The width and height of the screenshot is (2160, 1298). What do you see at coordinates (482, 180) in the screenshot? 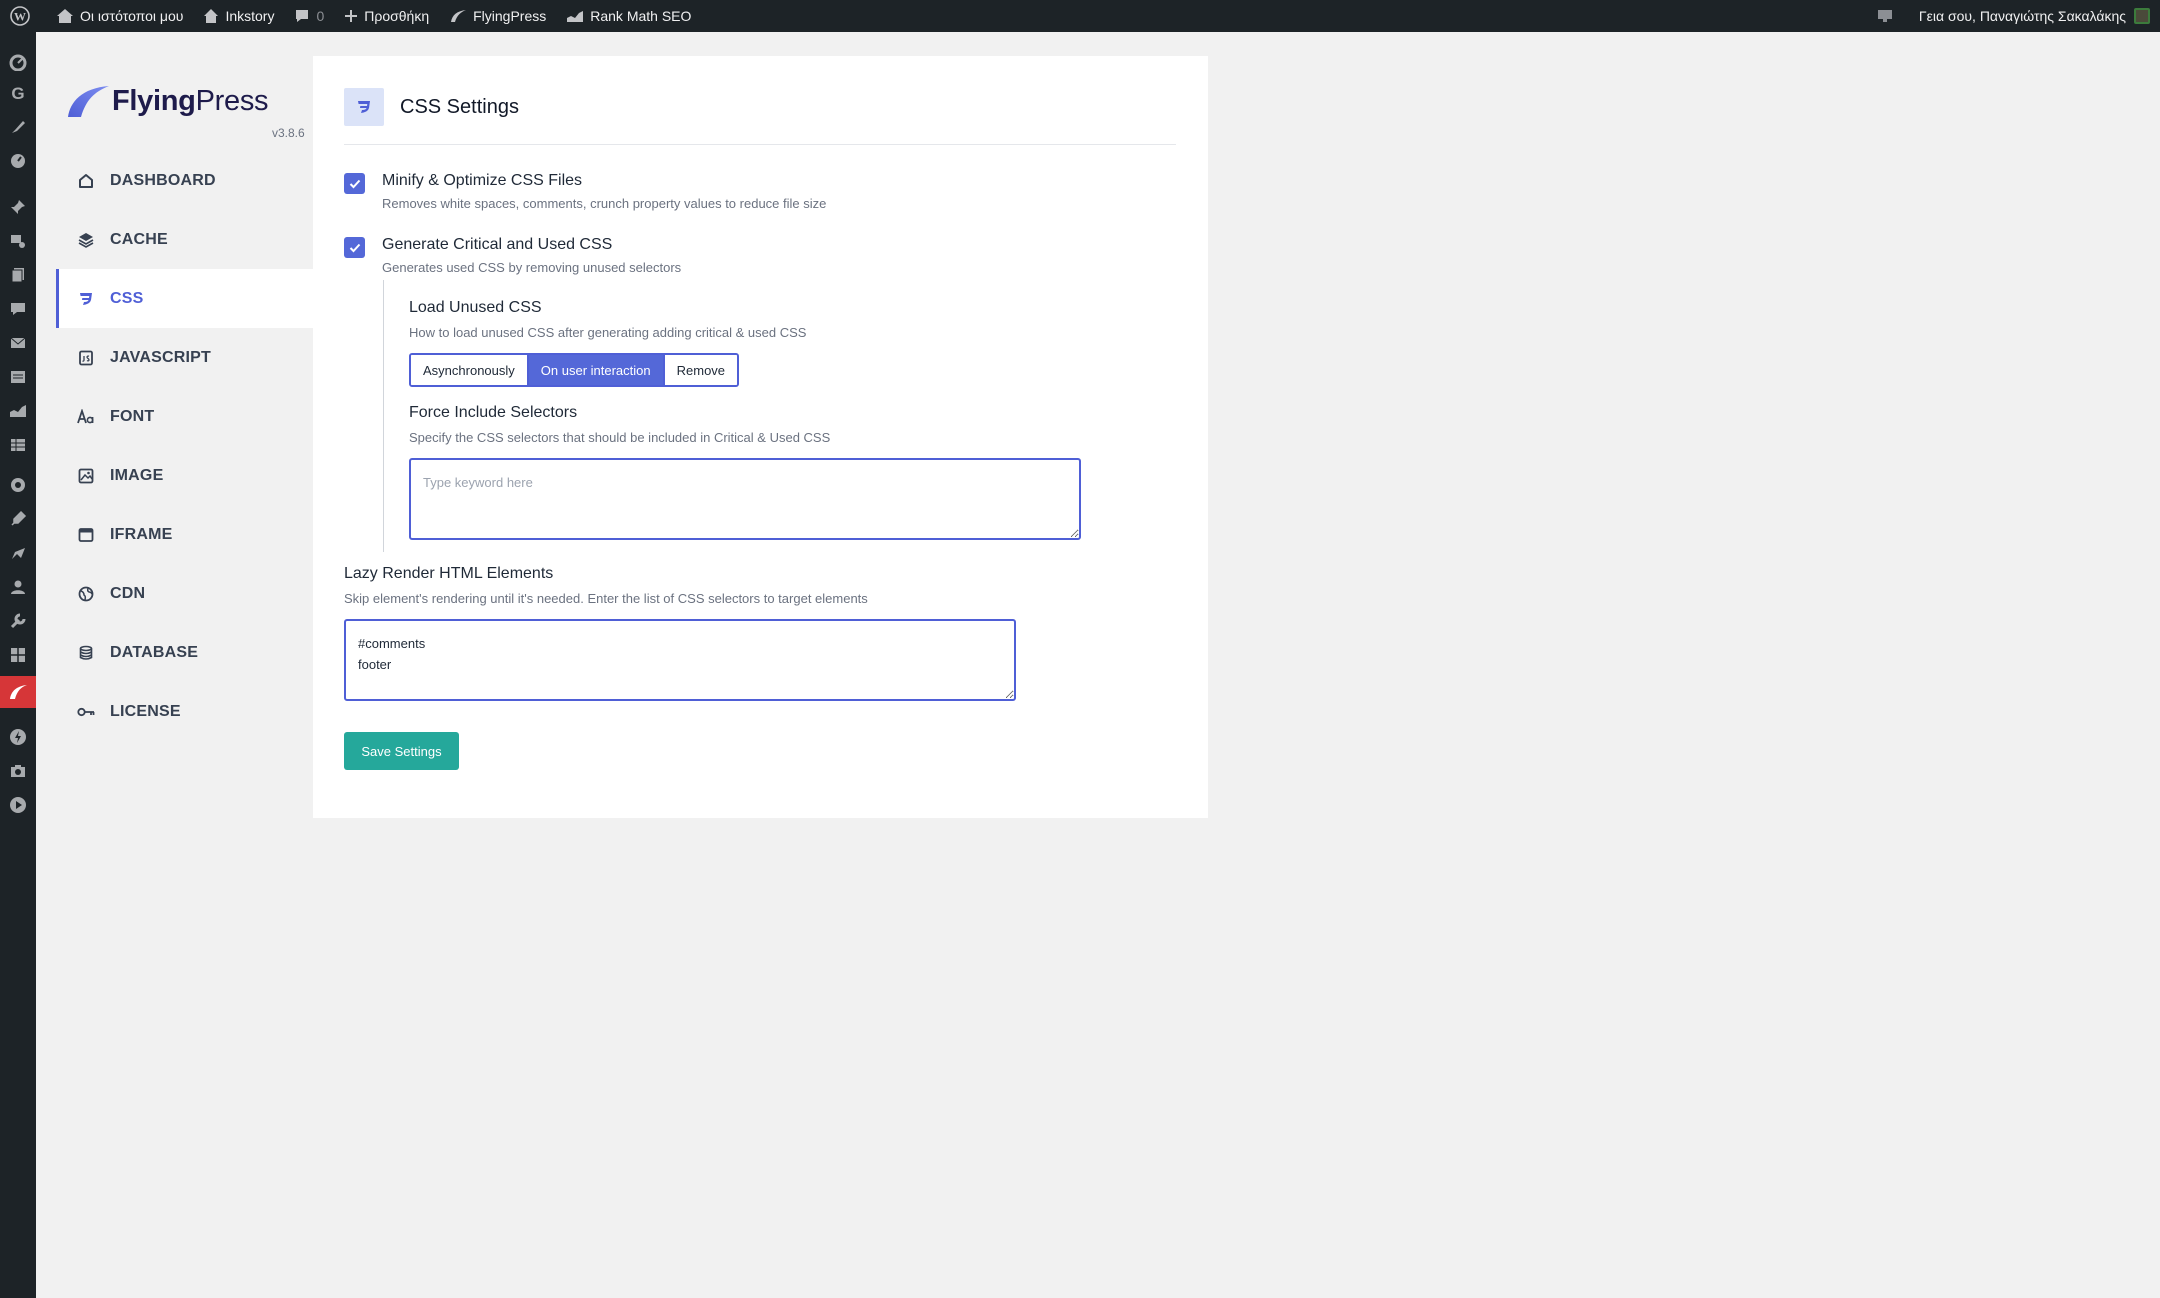
I see `minify-css-title: Minify & Optimize CSS Files` at bounding box center [482, 180].